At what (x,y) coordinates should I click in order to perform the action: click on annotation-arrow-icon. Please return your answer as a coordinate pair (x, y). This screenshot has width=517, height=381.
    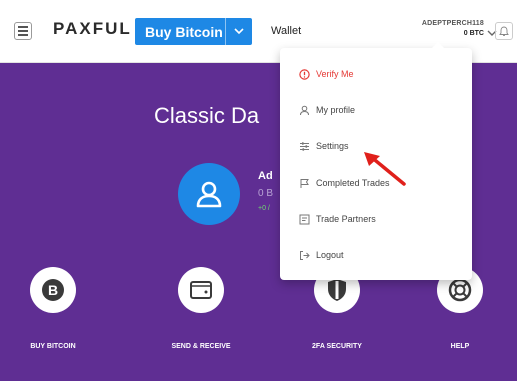
    Looking at the image, I should click on (385, 169).